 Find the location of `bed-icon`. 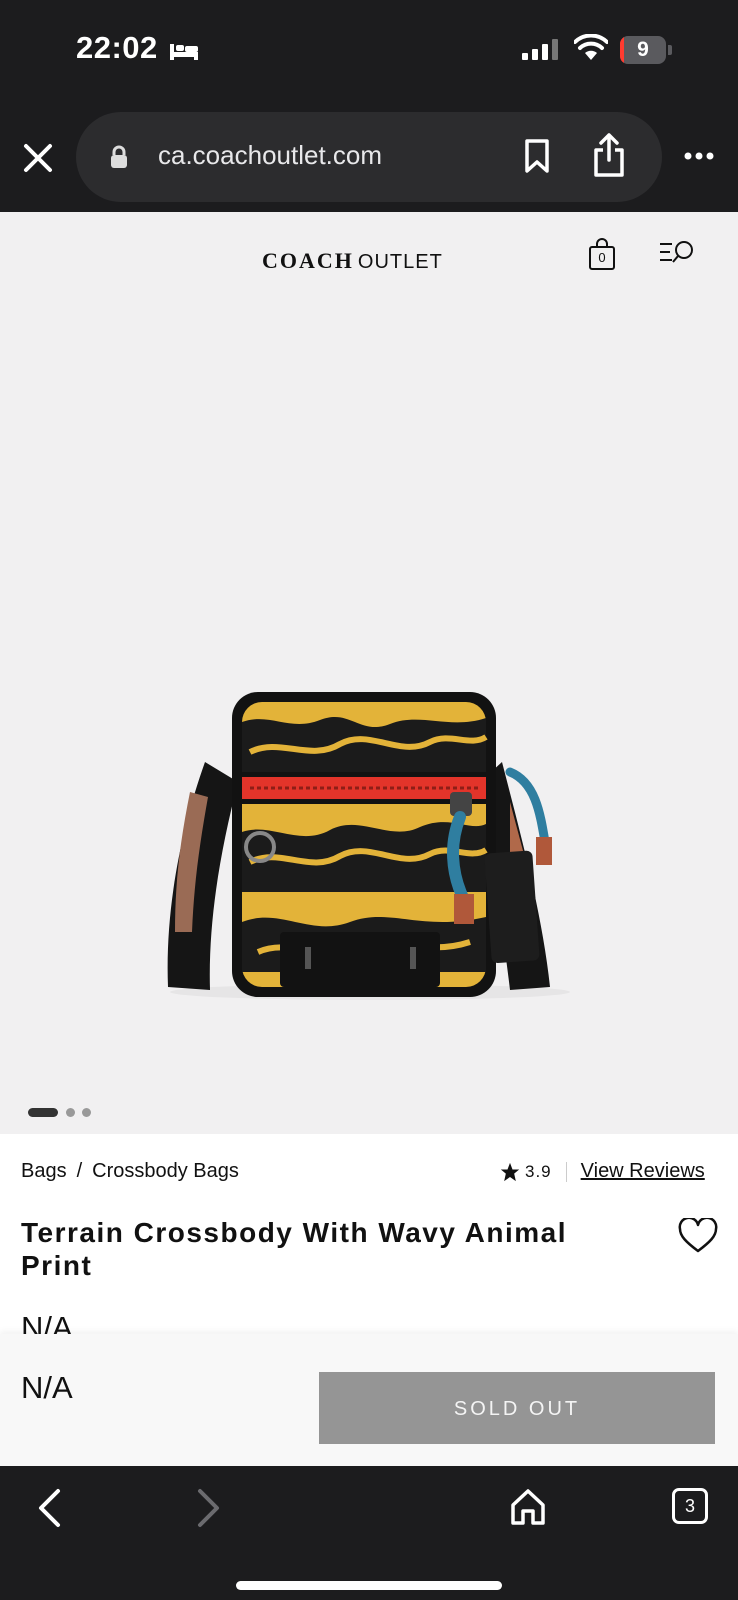

bed-icon is located at coordinates (184, 52).